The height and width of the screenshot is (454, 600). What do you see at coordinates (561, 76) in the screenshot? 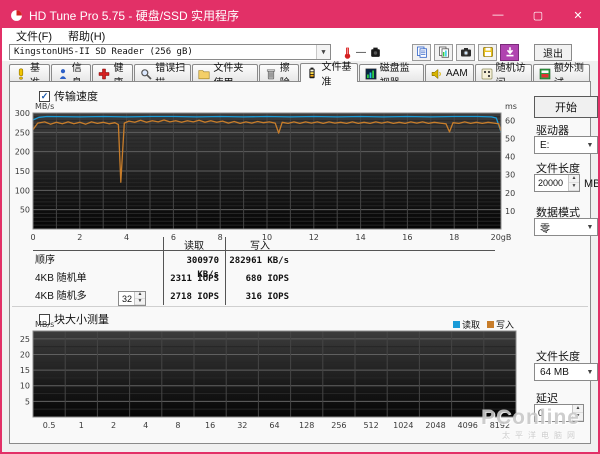
I see `tab-extra: 额外测试` at bounding box center [561, 76].